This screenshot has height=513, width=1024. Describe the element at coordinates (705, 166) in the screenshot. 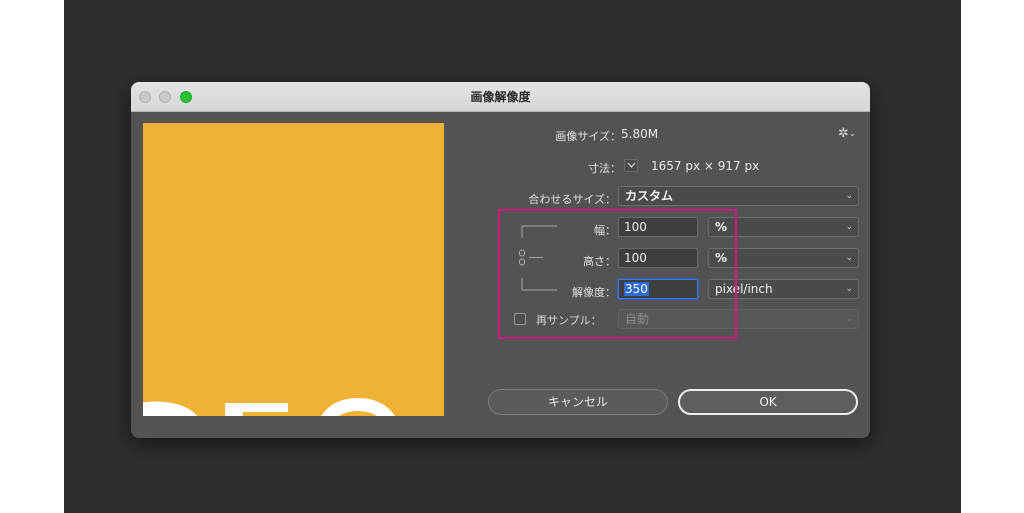

I see `dimensions-value: 1657 px × 917 px` at that location.